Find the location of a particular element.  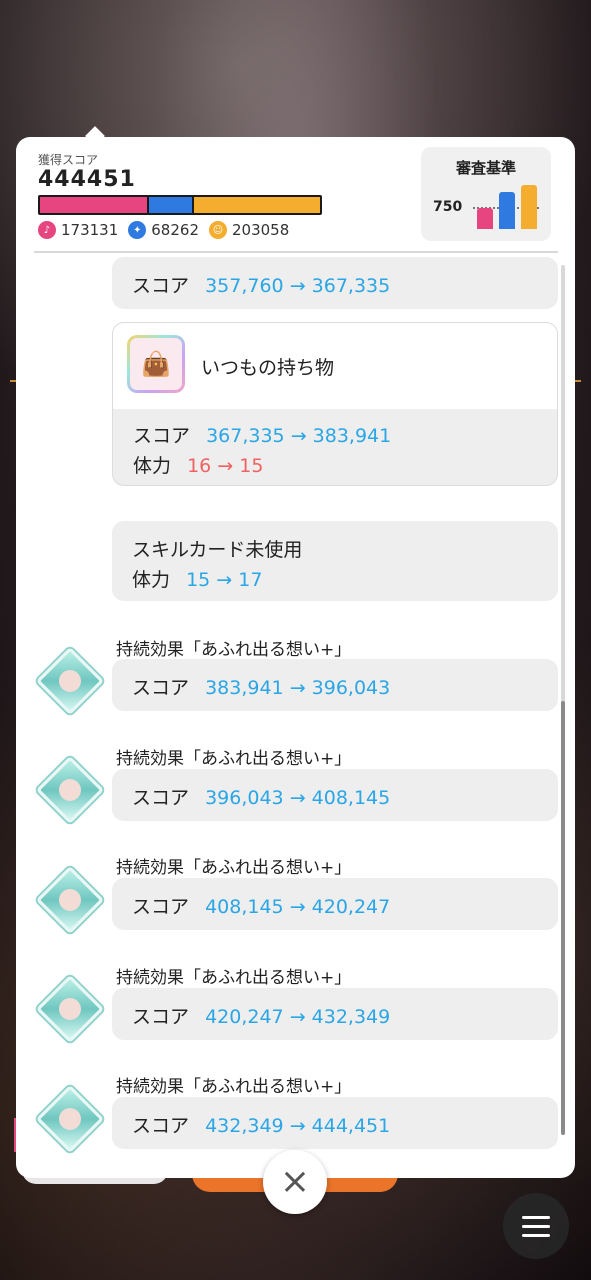

score-breakdown-bar is located at coordinates (180, 205).